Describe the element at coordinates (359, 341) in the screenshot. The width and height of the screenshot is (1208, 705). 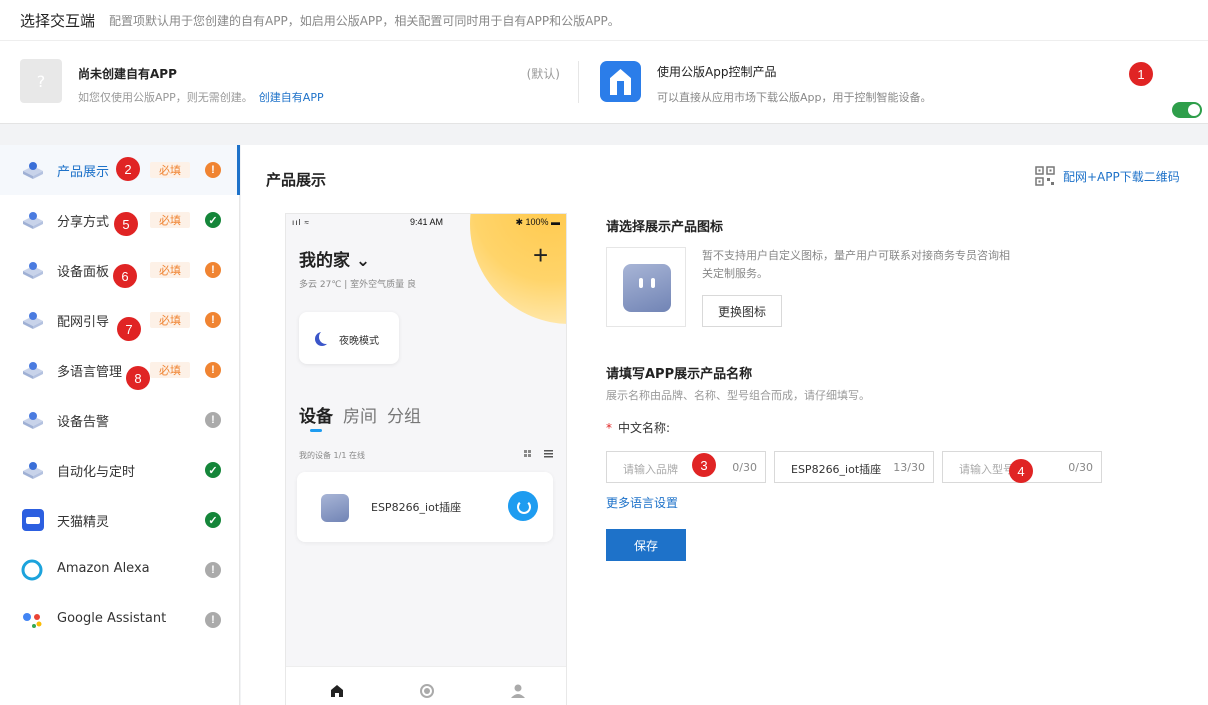
I see `scene-label: 夜晚模式` at that location.